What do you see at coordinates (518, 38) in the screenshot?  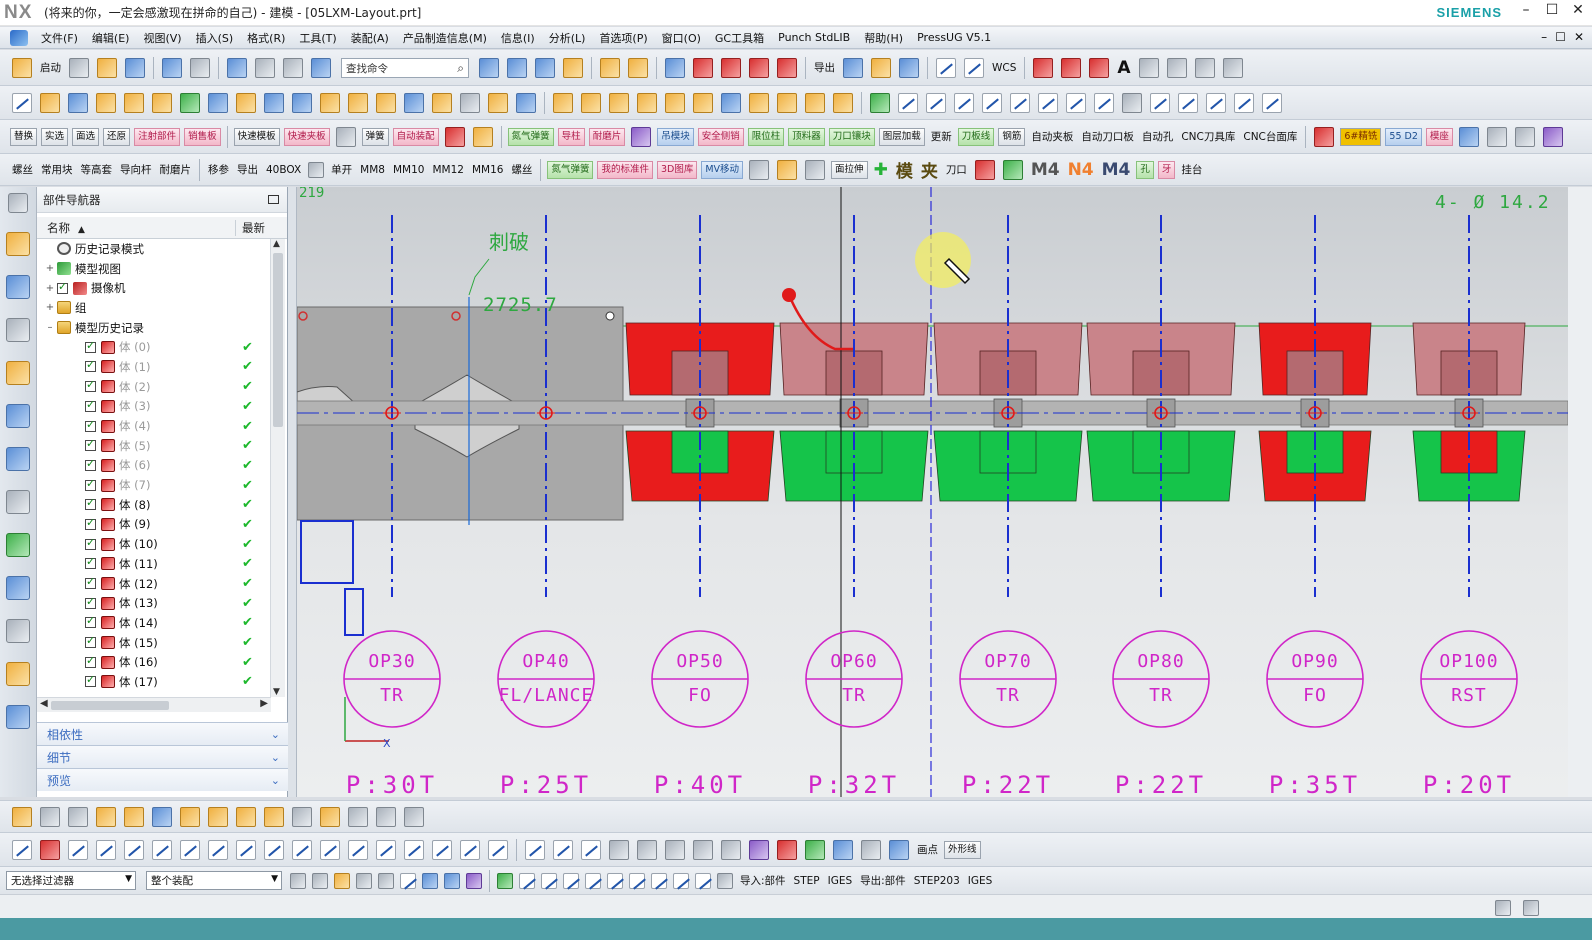 I see `menu-information: 信息(I)` at bounding box center [518, 38].